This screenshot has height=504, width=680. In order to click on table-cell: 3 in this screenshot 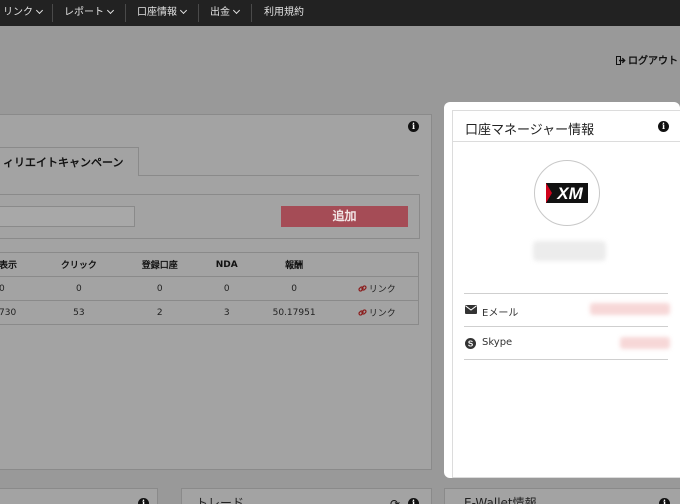, I will do `click(226, 312)`.